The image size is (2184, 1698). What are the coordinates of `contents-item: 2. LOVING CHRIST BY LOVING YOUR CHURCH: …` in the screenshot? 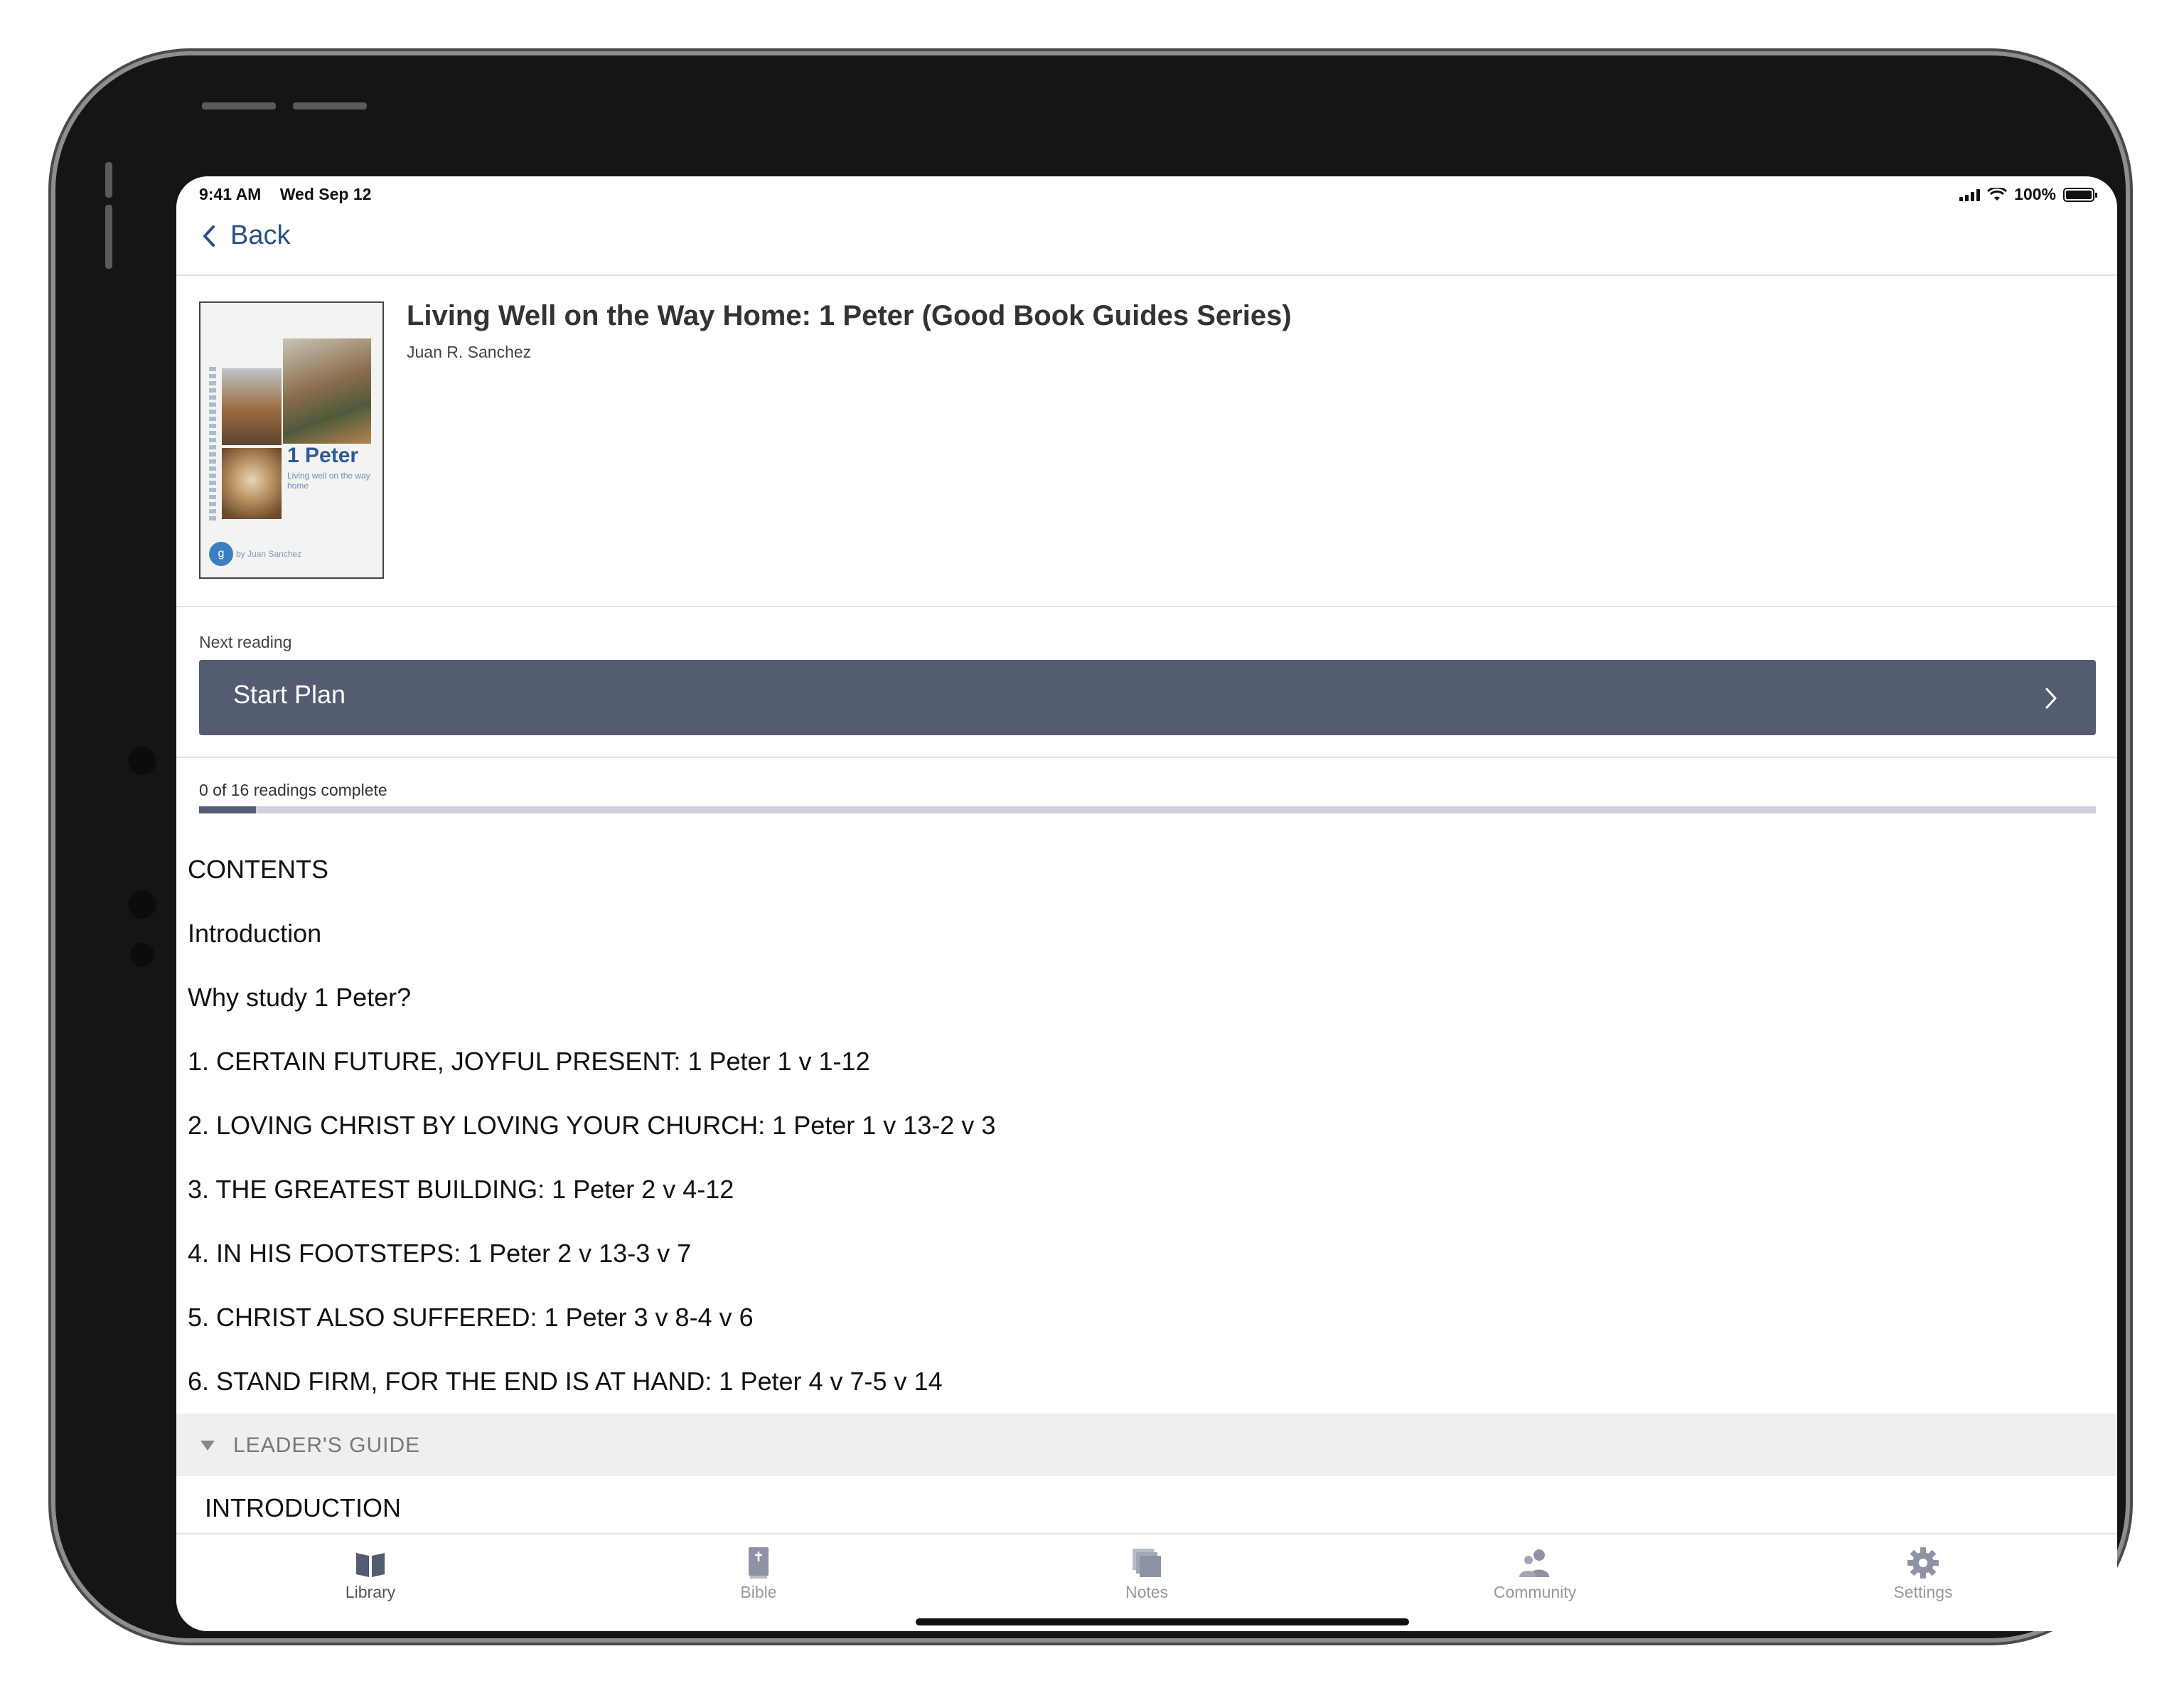 It's located at (1112, 1140).